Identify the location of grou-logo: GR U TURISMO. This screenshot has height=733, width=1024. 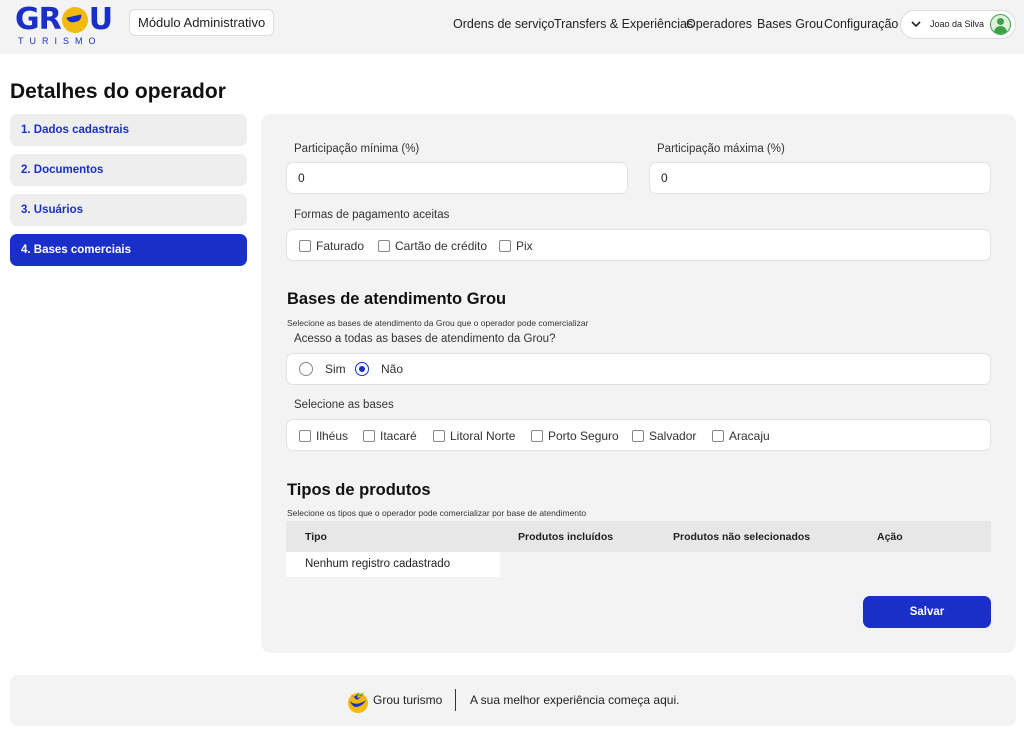
(65, 26).